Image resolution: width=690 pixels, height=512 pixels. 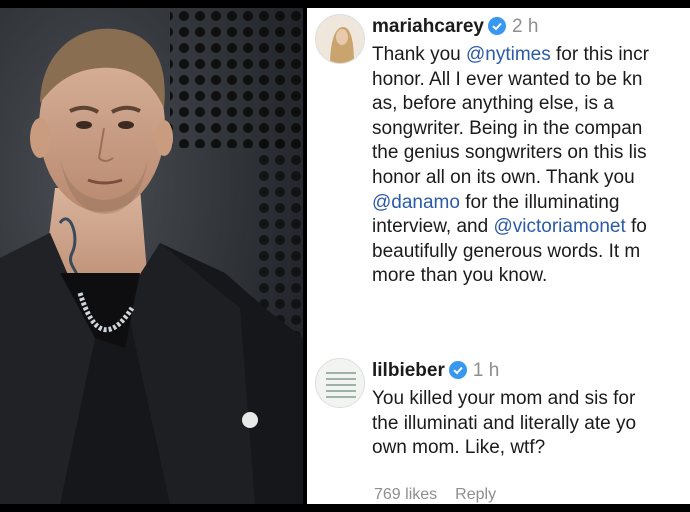 I want to click on timestamp: 2 h, so click(x=525, y=26).